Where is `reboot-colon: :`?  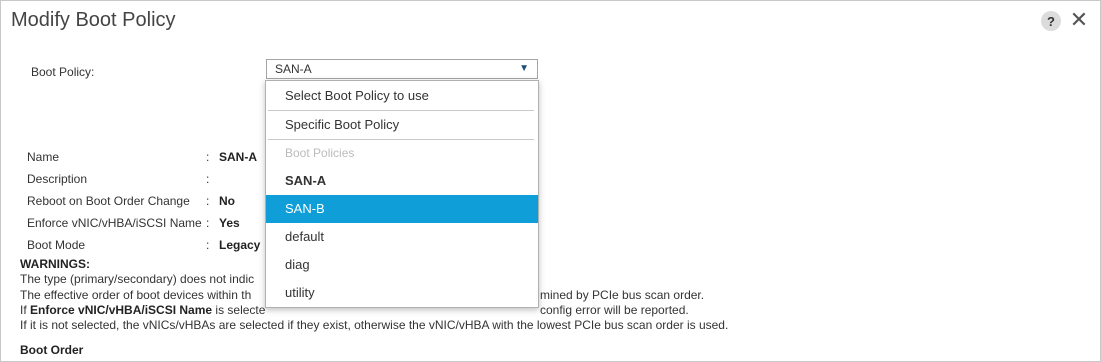 reboot-colon: : is located at coordinates (208, 201).